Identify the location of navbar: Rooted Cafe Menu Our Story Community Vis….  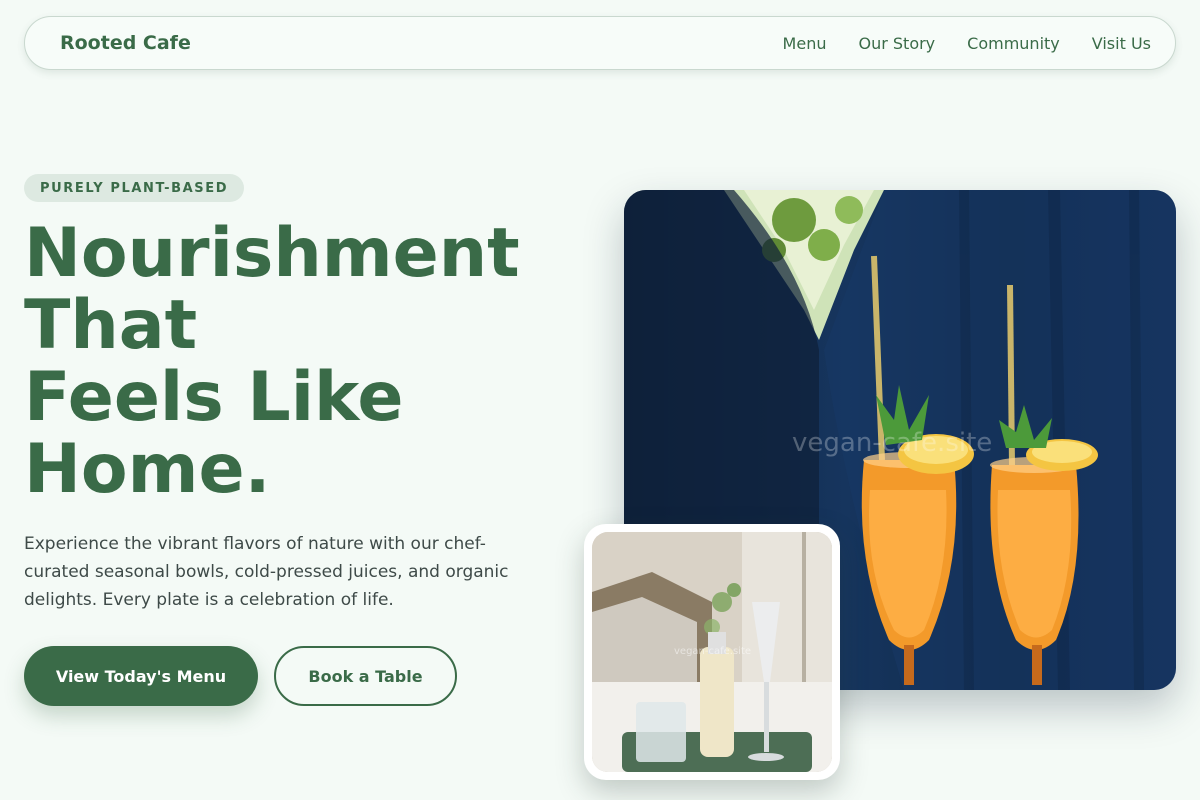
(600, 43).